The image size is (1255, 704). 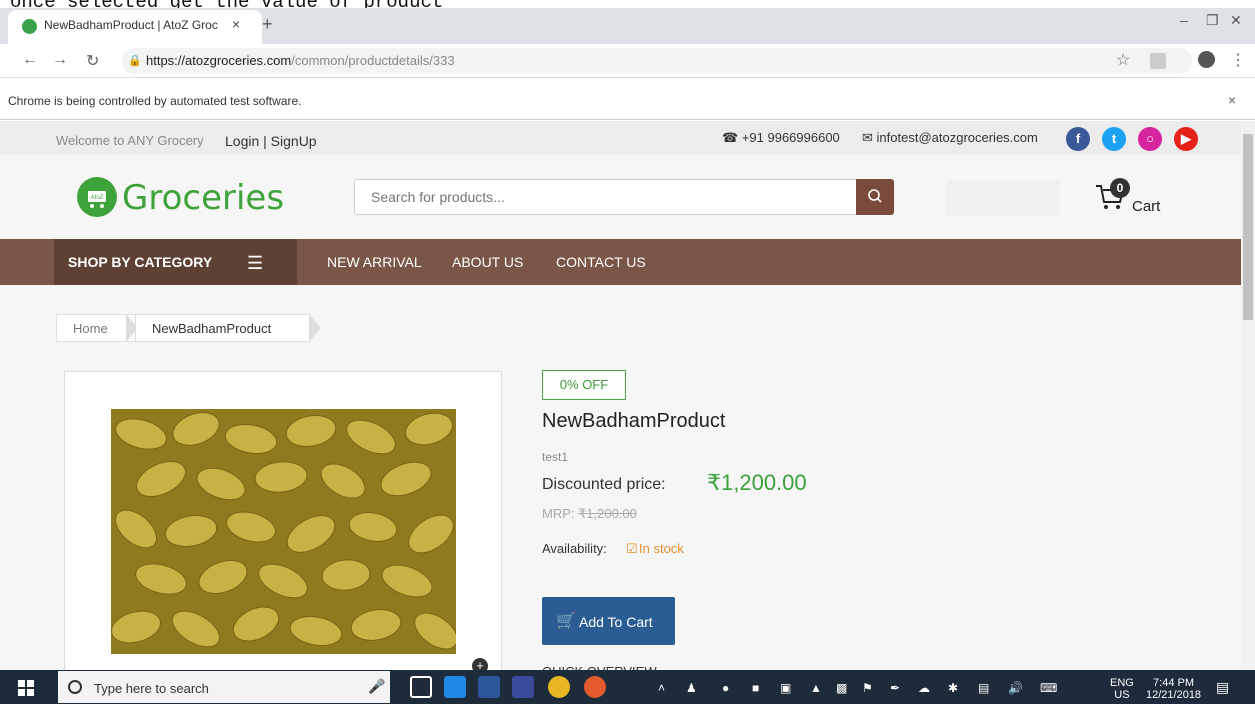 What do you see at coordinates (267, 24) in the screenshot?
I see `new-tab-button: +` at bounding box center [267, 24].